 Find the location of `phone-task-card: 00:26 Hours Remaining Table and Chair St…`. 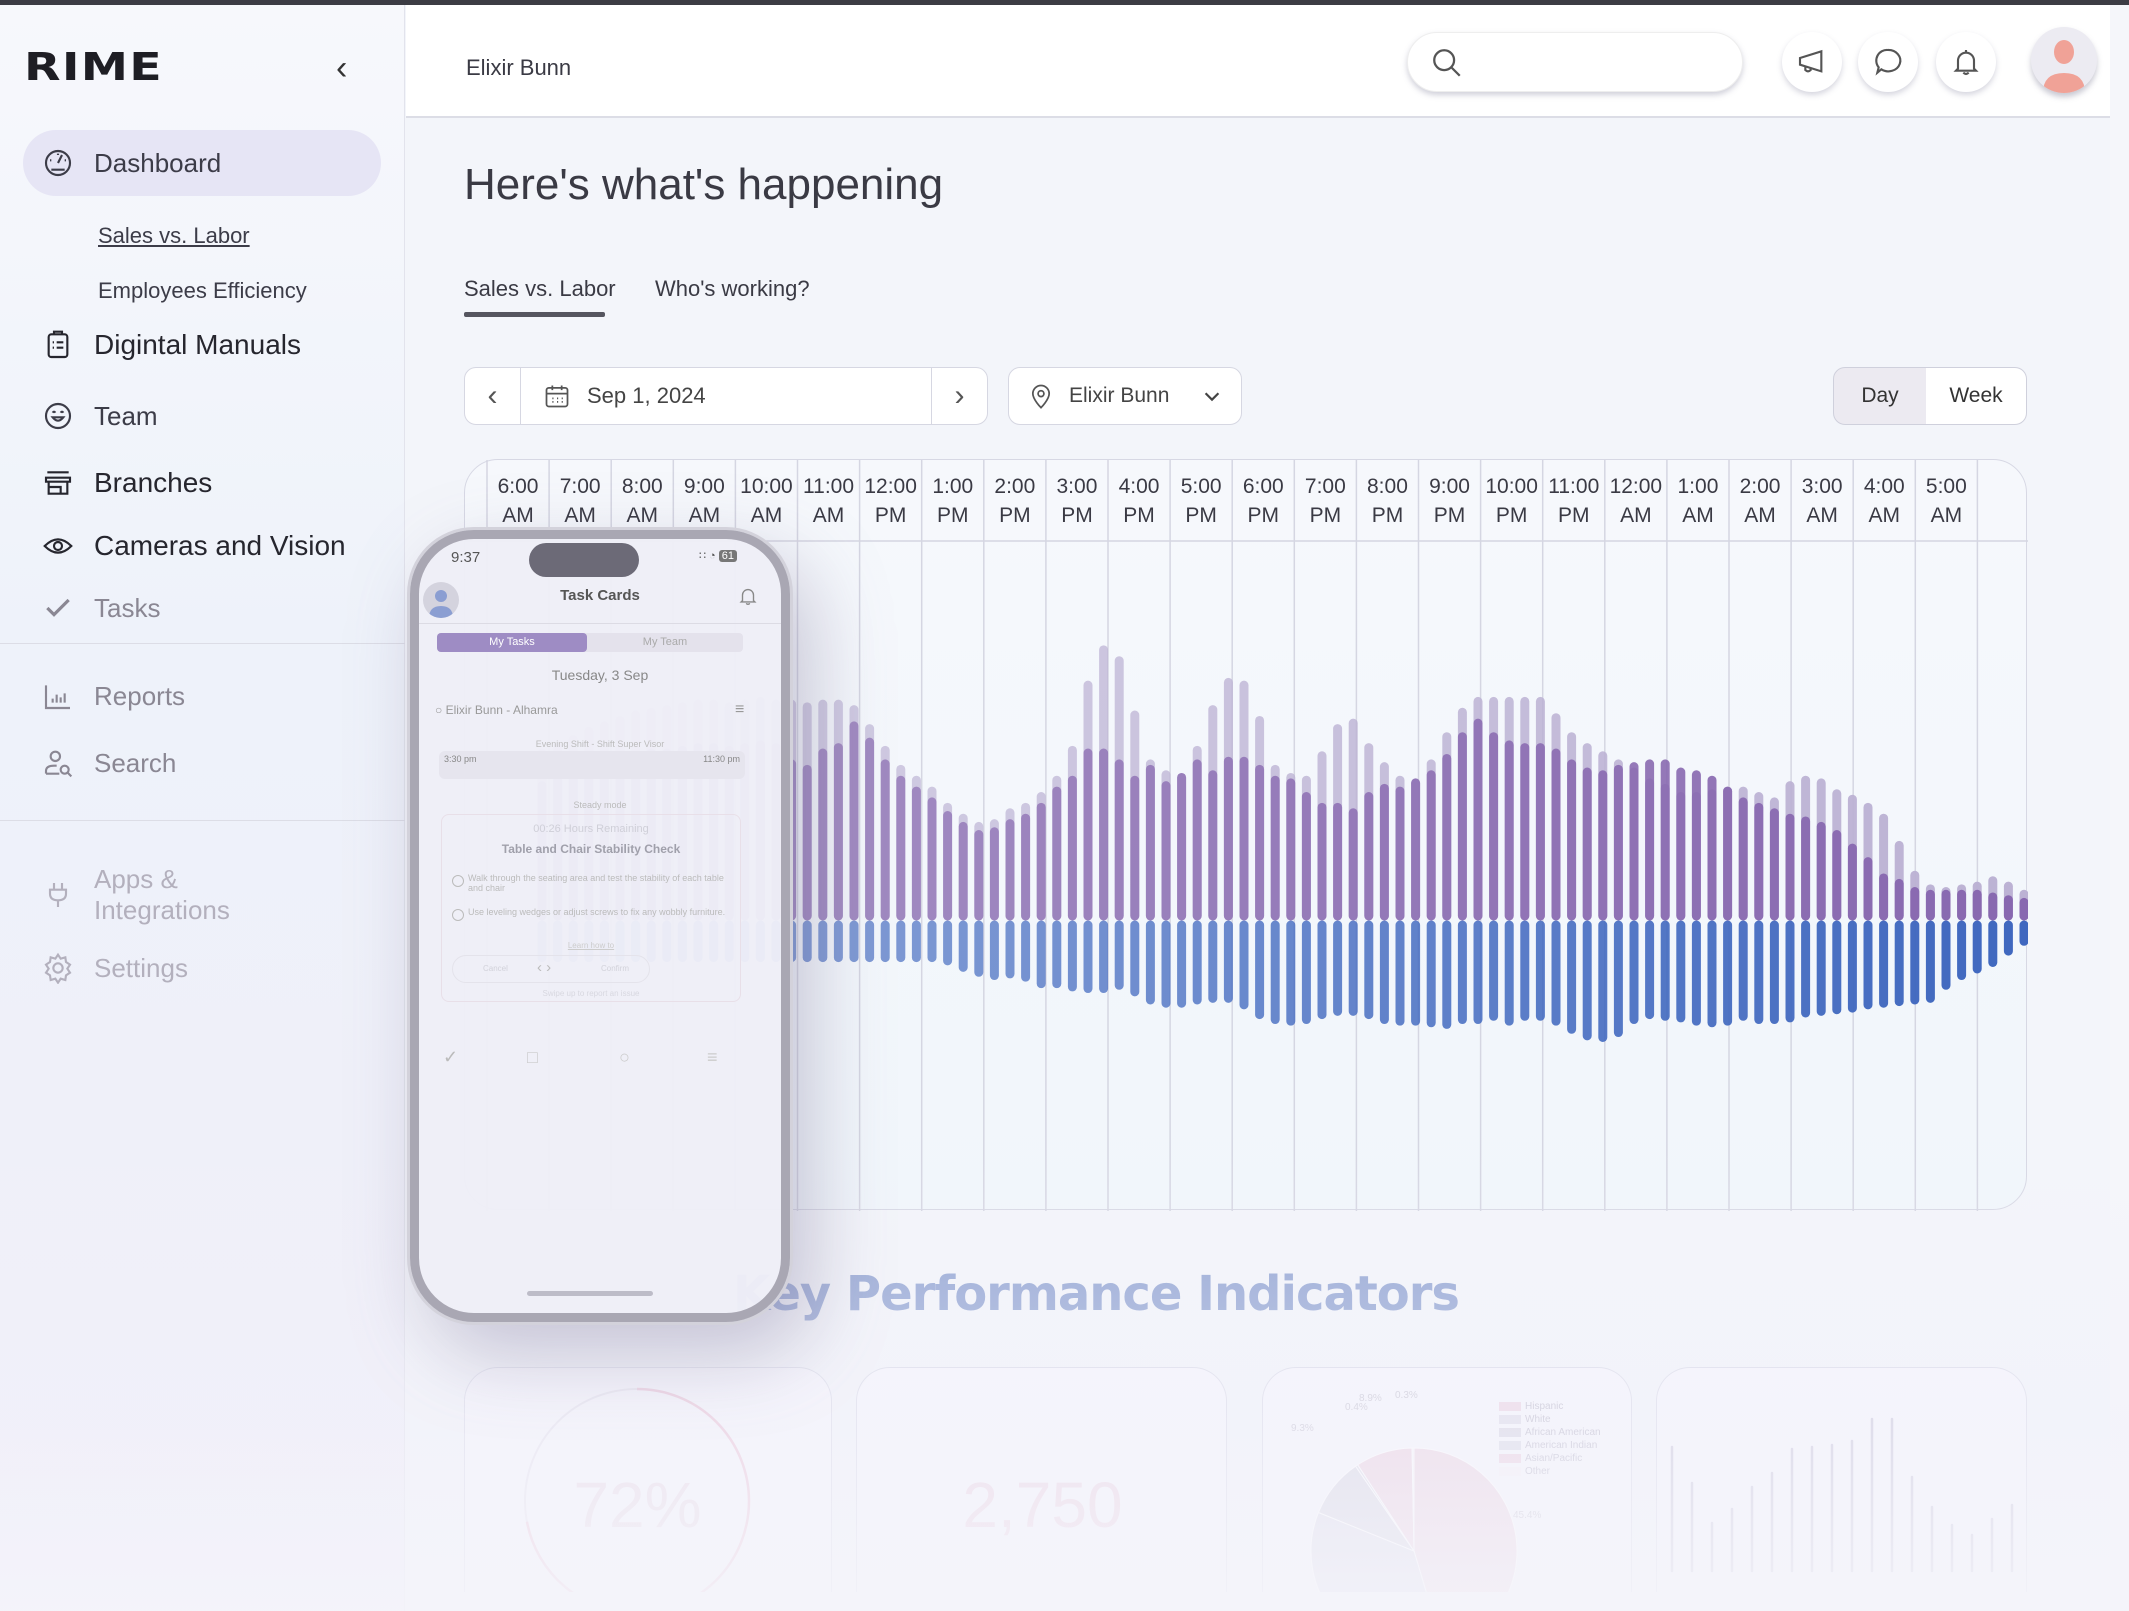

phone-task-card: 00:26 Hours Remaining Table and Chair St… is located at coordinates (591, 908).